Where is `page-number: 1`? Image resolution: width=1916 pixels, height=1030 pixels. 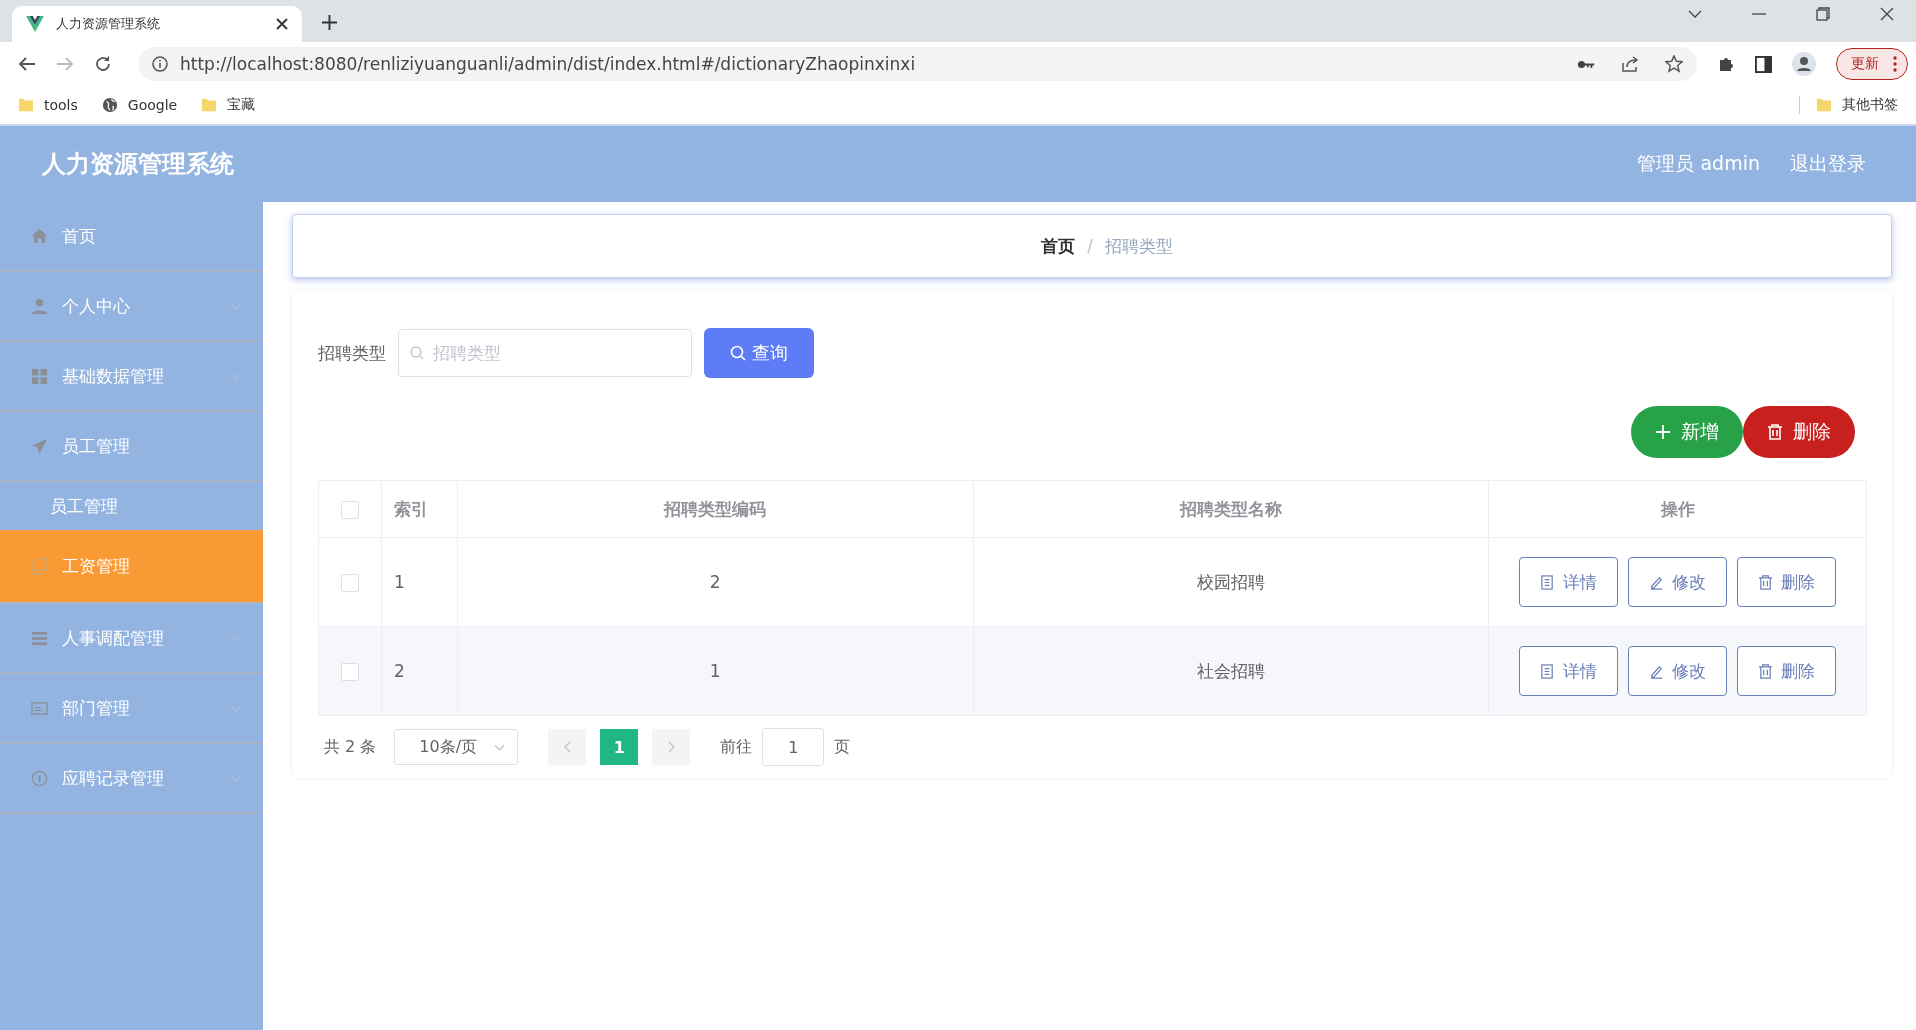 page-number: 1 is located at coordinates (619, 747).